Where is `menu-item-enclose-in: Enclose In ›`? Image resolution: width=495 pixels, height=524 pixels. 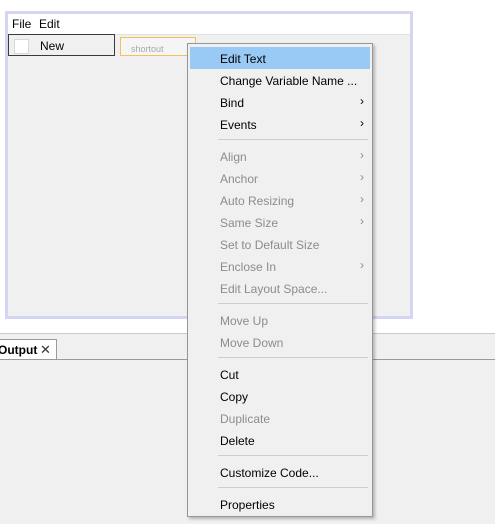 menu-item-enclose-in: Enclose In › is located at coordinates (280, 266).